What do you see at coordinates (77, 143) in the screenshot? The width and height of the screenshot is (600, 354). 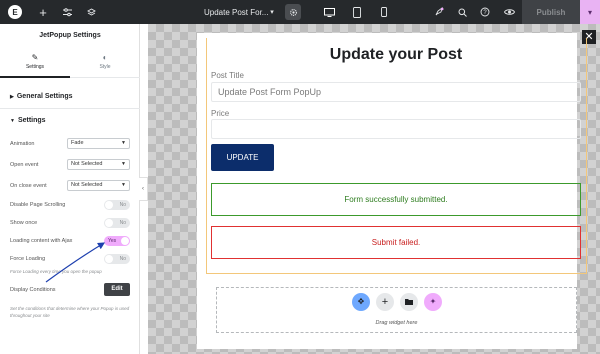 I see `animation-value: Fade` at bounding box center [77, 143].